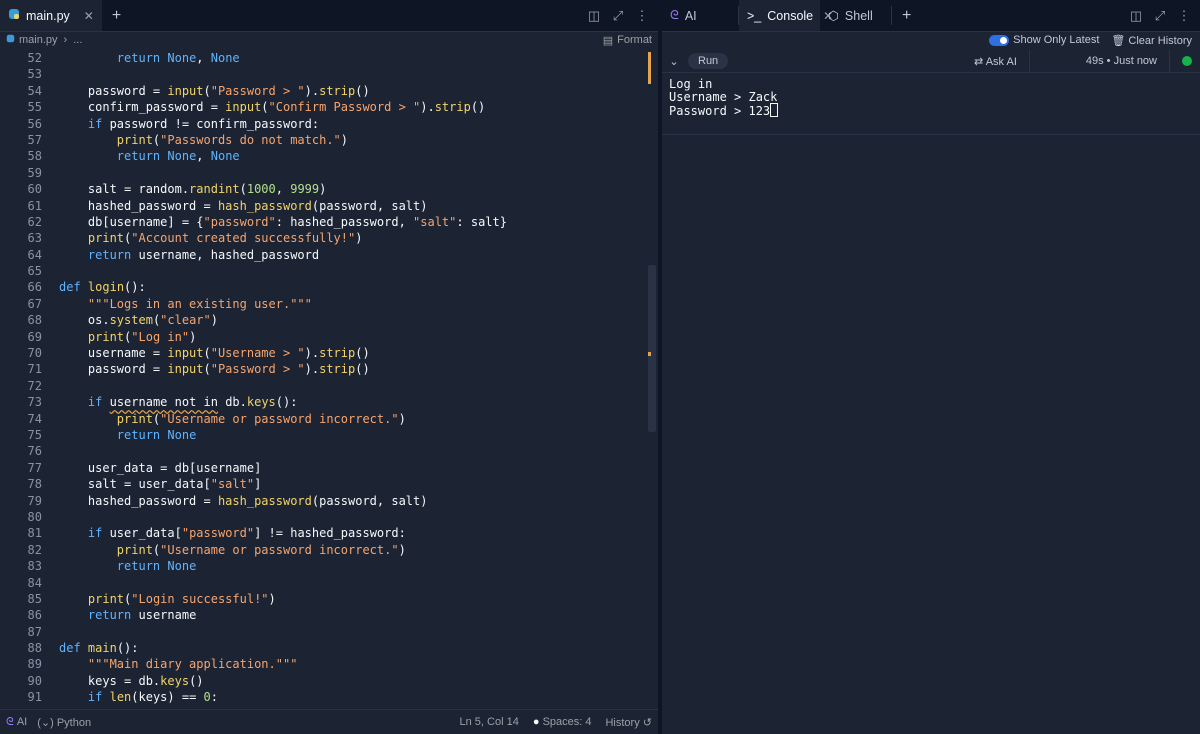 Image resolution: width=1200 pixels, height=734 pixels. What do you see at coordinates (562, 722) in the screenshot?
I see `indent-setting: ● Spaces: 4` at bounding box center [562, 722].